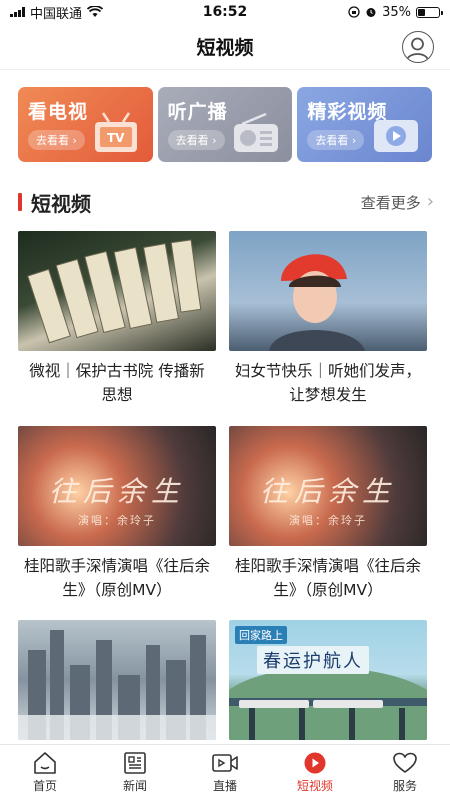 Image resolution: width=450 pixels, height=800 pixels. I want to click on category-tv-card: 看电视 去看看 › TV, so click(85, 124).